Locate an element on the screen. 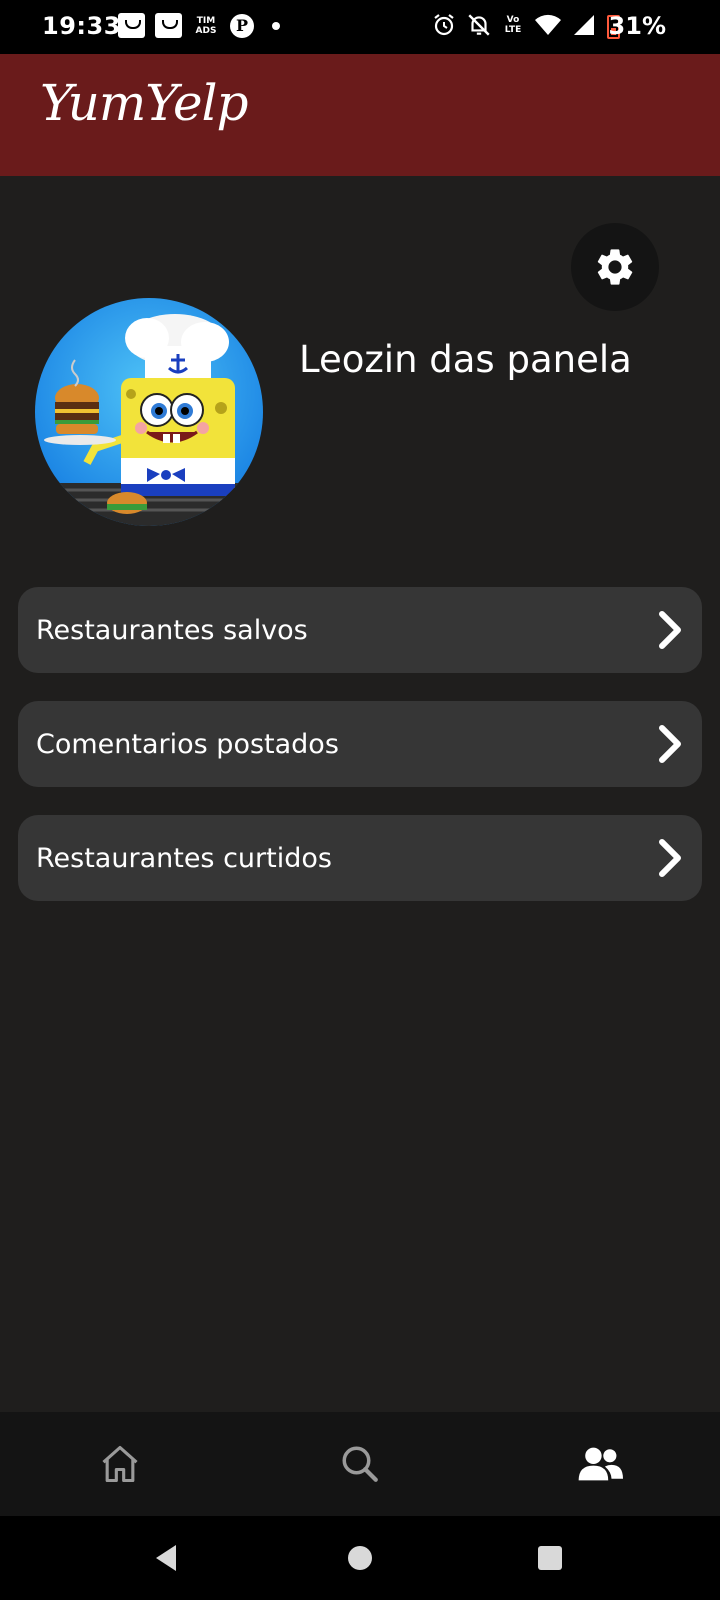 The image size is (720, 1600). home-icon is located at coordinates (120, 1464).